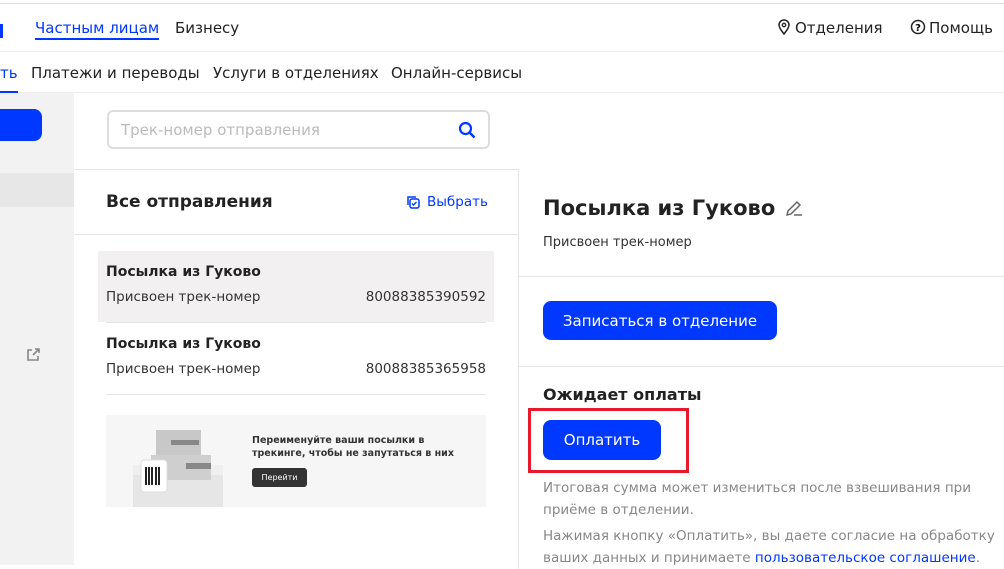 This screenshot has width=1004, height=569. I want to click on shipment-track: 80088385390592, so click(425, 297).